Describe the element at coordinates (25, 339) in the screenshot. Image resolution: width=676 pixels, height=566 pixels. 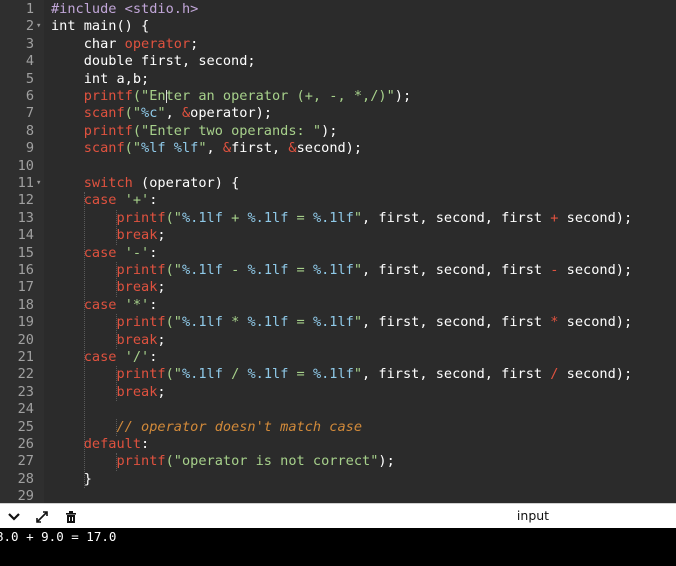
I see `line-number: 20` at that location.